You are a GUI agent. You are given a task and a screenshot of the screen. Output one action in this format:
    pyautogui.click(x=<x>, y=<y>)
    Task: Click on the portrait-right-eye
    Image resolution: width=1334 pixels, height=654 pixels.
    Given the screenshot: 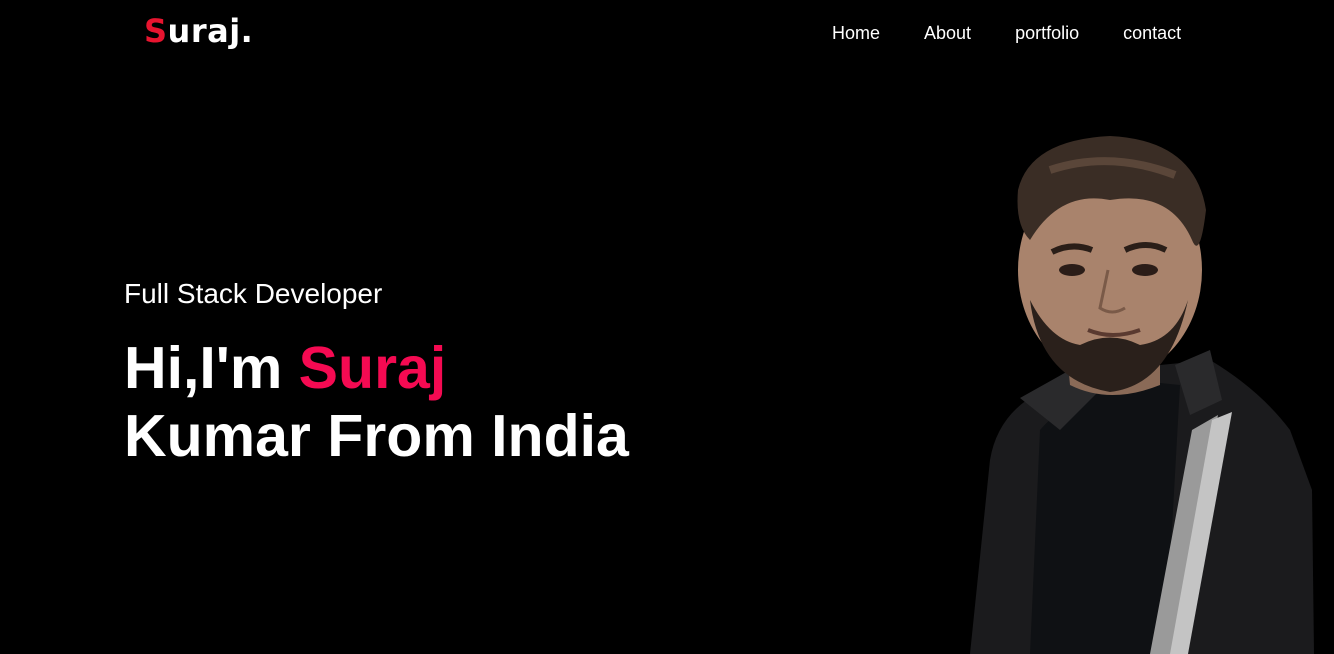 What is the action you would take?
    pyautogui.click(x=1145, y=270)
    